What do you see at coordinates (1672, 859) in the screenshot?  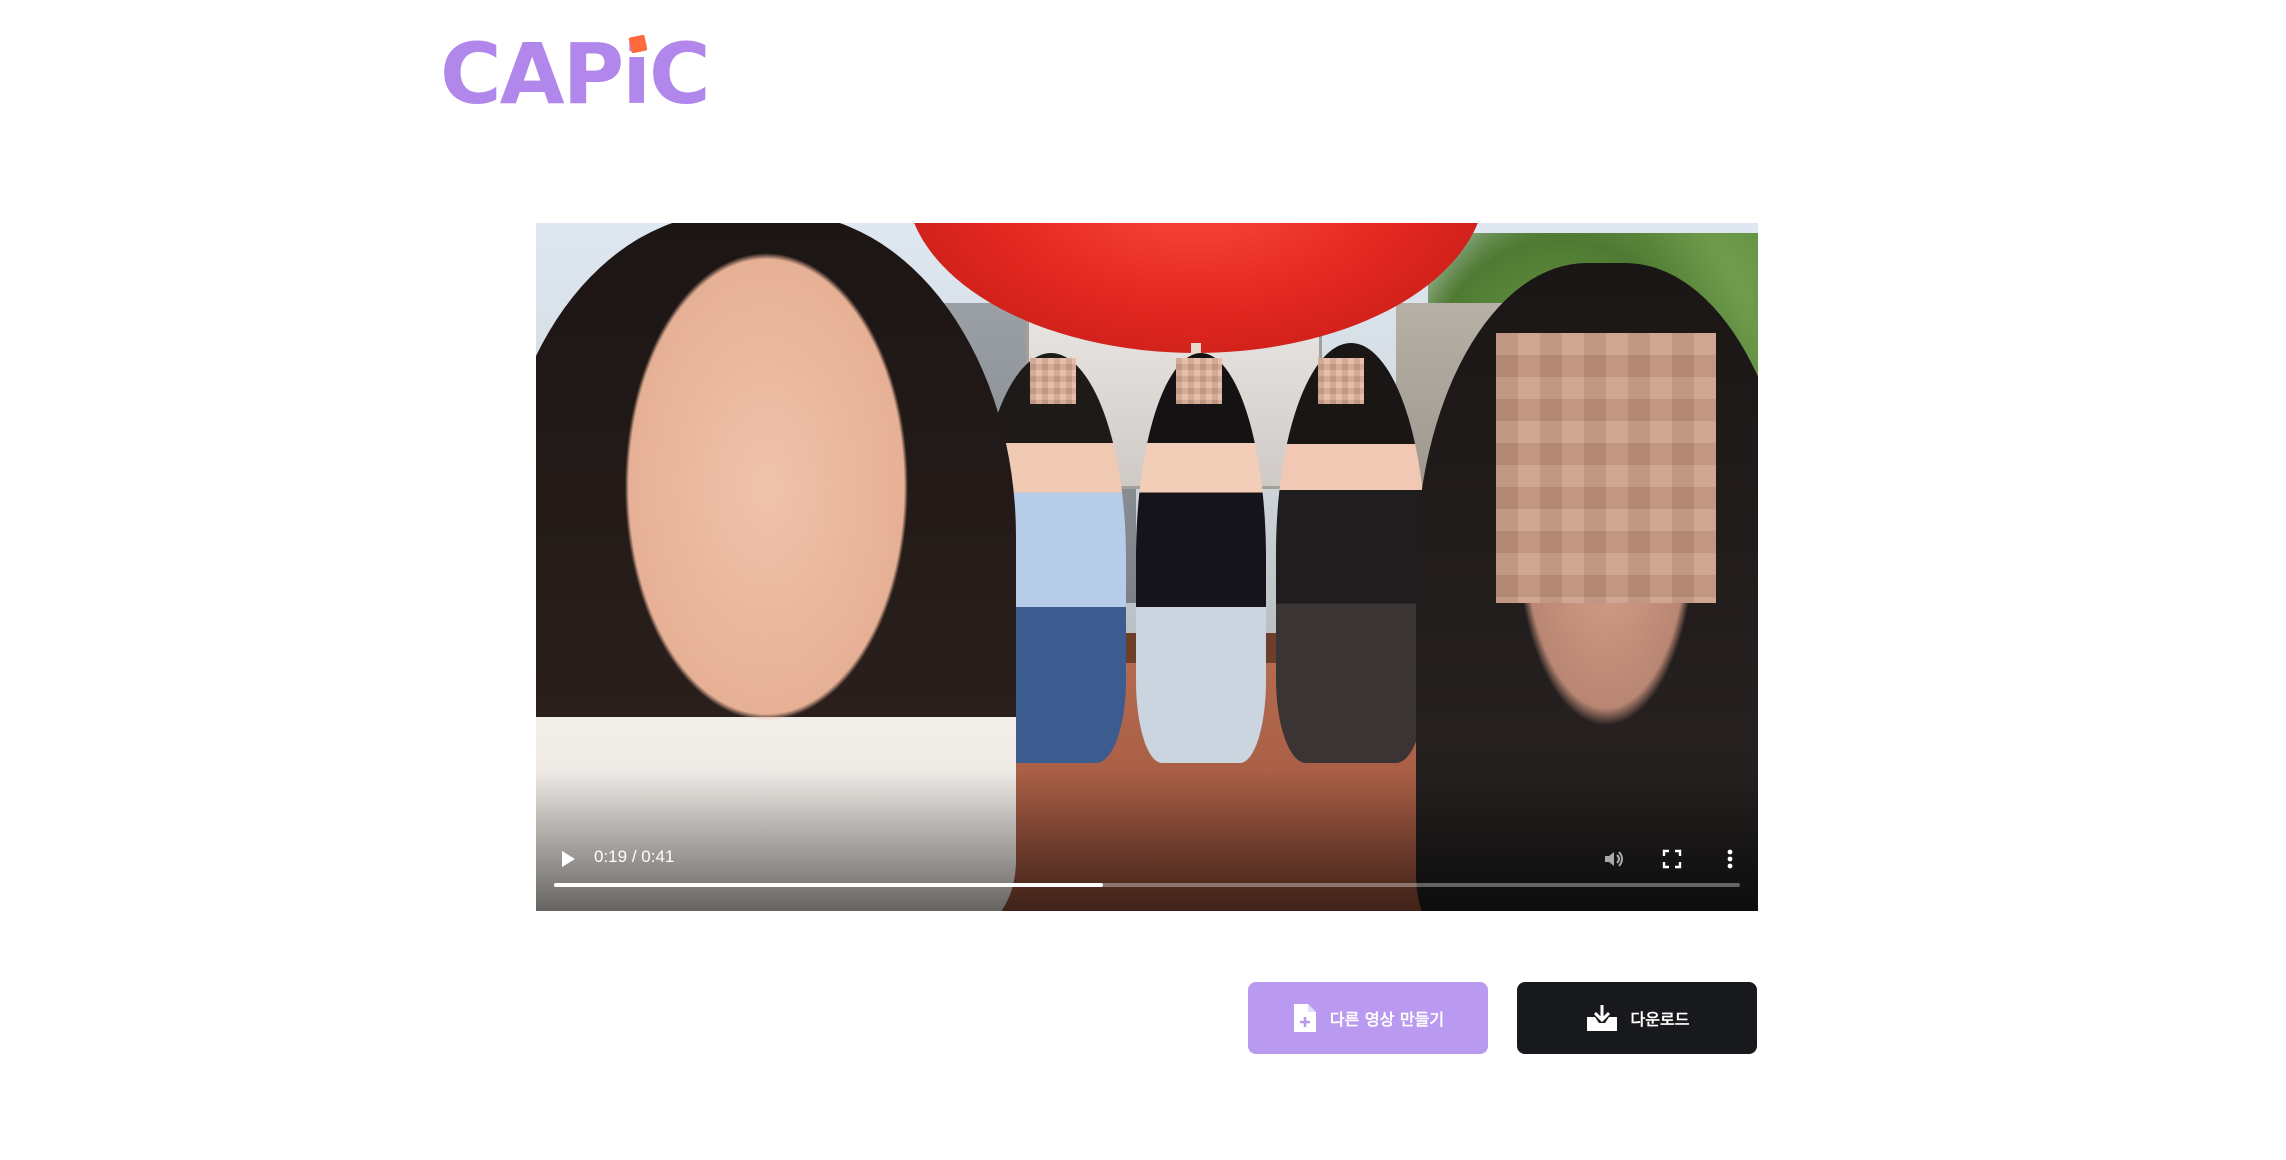 I see `fullscreen-icon` at bounding box center [1672, 859].